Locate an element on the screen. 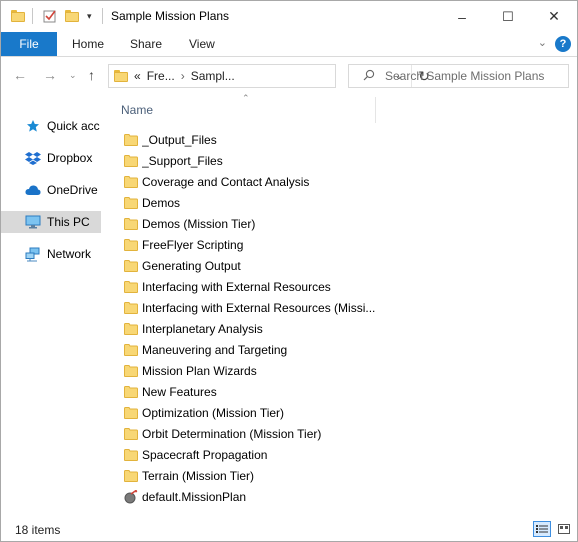  list-item: Maneuvering and Targeting is located at coordinates (249, 349).